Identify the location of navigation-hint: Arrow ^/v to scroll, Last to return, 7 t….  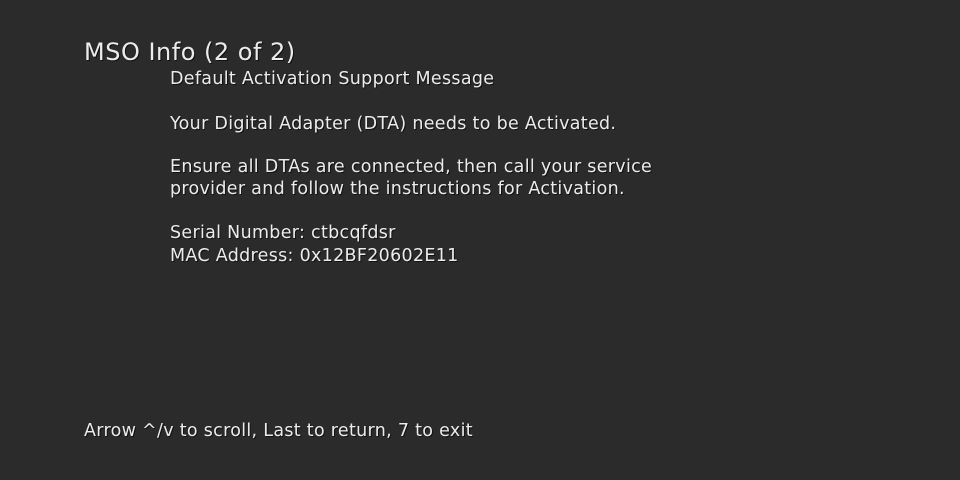
(278, 431).